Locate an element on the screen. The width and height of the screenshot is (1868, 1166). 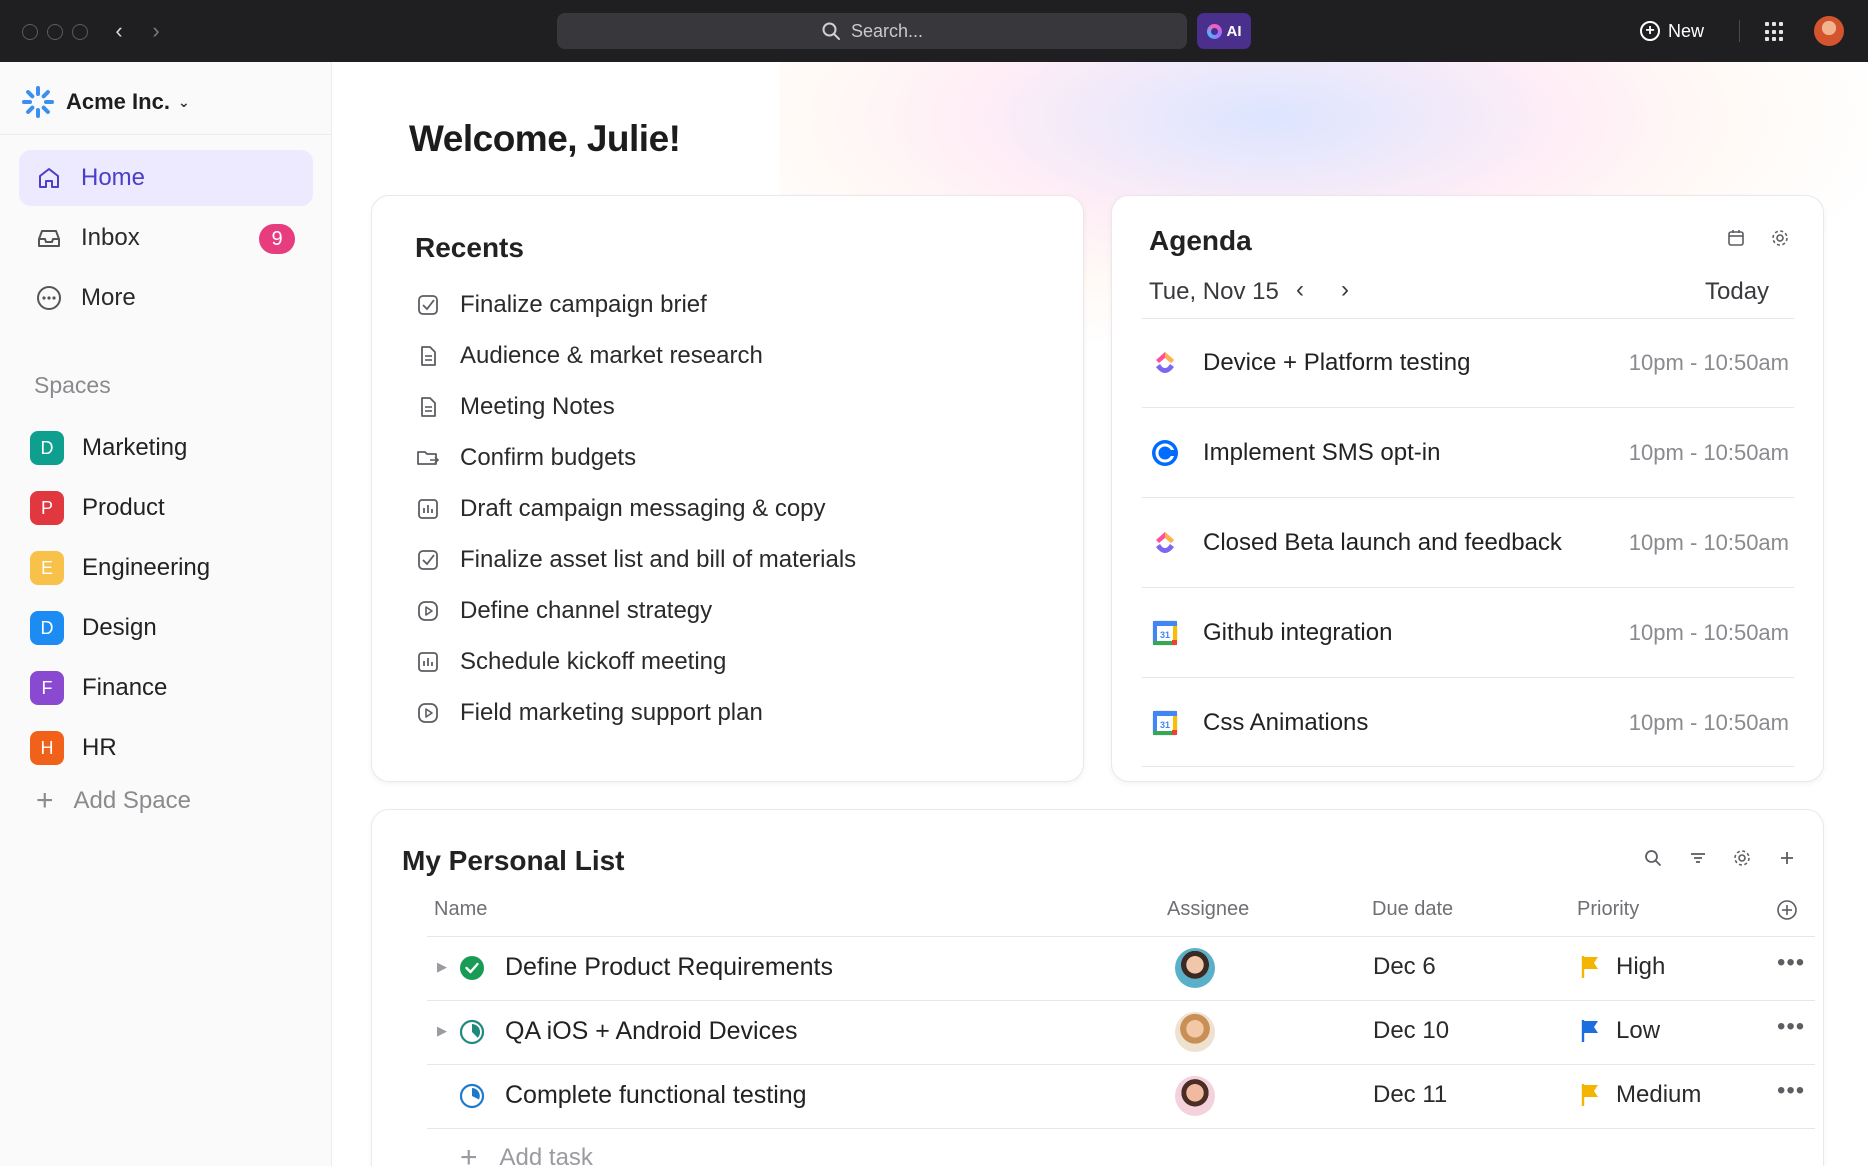
due-date: Dec 10 is located at coordinates (1411, 1031).